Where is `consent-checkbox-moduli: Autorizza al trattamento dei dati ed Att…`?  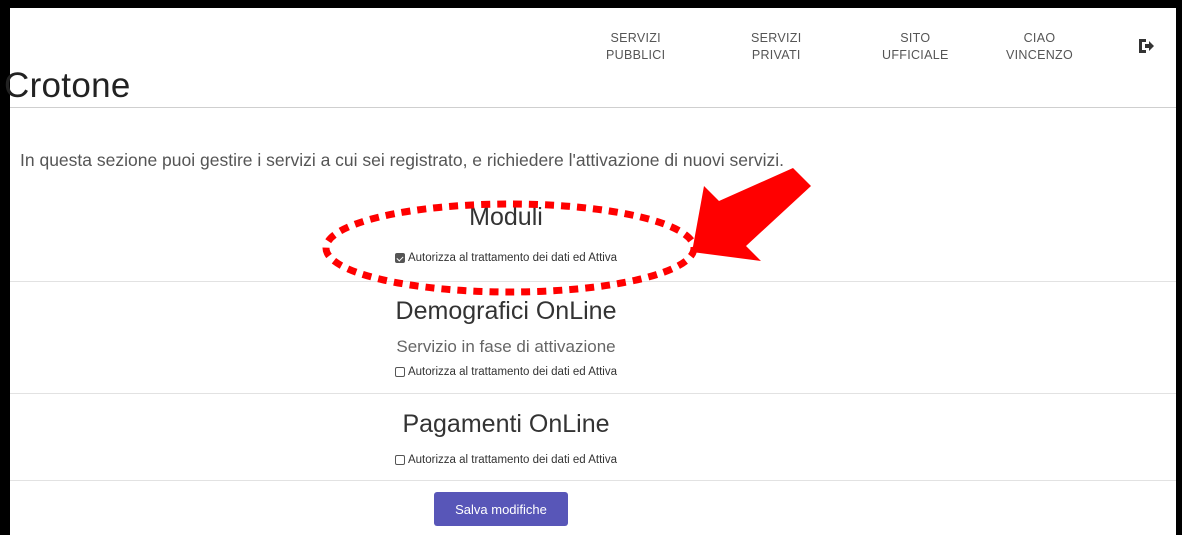
consent-checkbox-moduli: Autorizza al trattamento dei dati ed Att… is located at coordinates (506, 258).